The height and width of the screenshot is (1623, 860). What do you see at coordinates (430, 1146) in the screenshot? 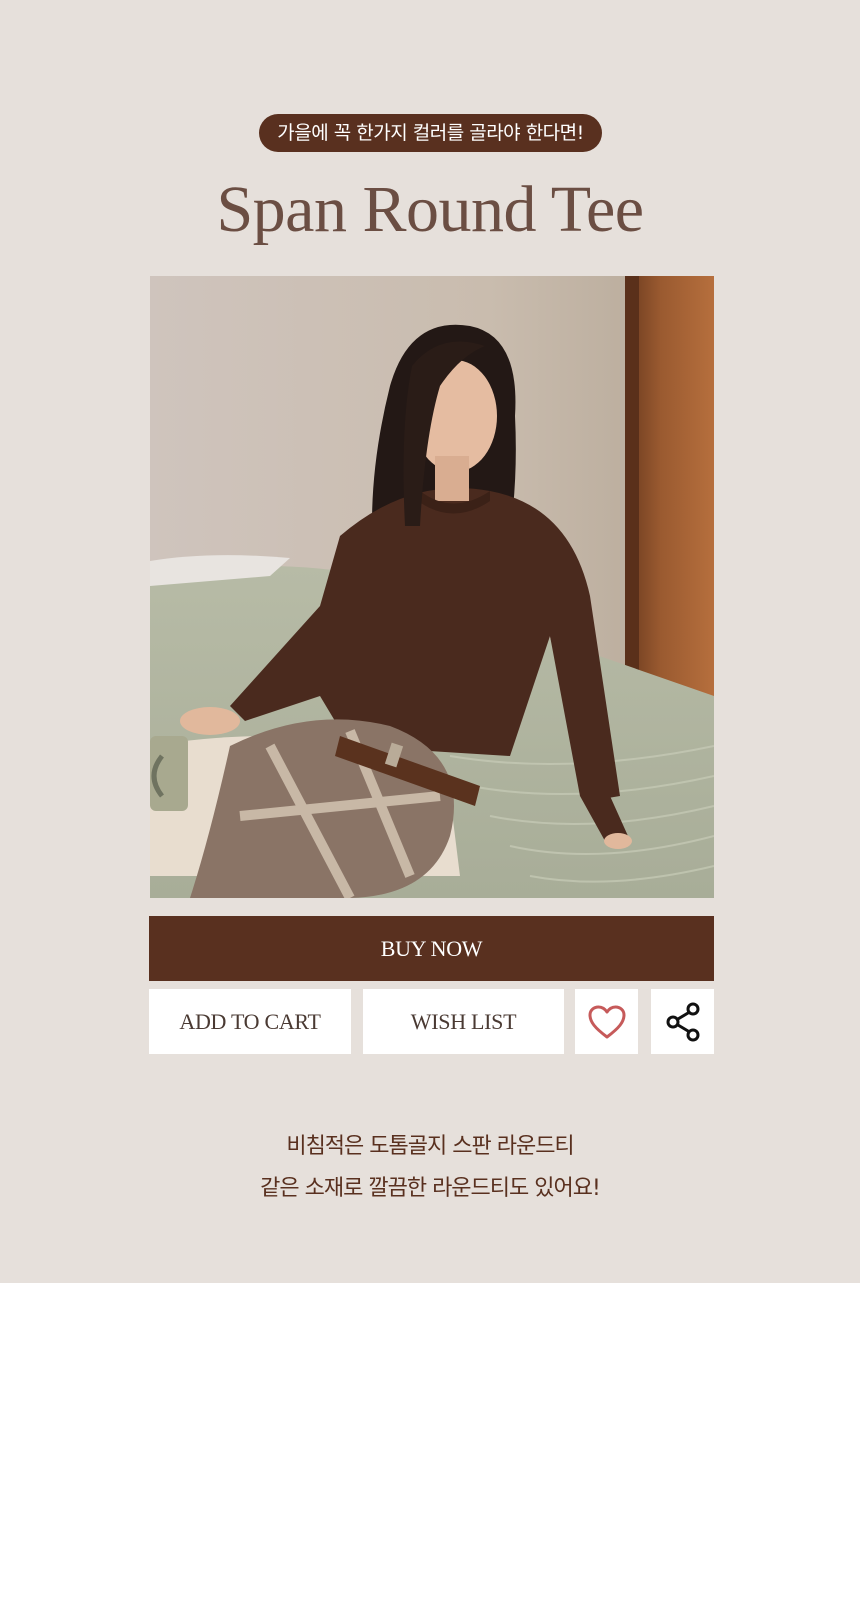
I see `description-line-1: 비침적은 도톰골지 스판 라운드티` at bounding box center [430, 1146].